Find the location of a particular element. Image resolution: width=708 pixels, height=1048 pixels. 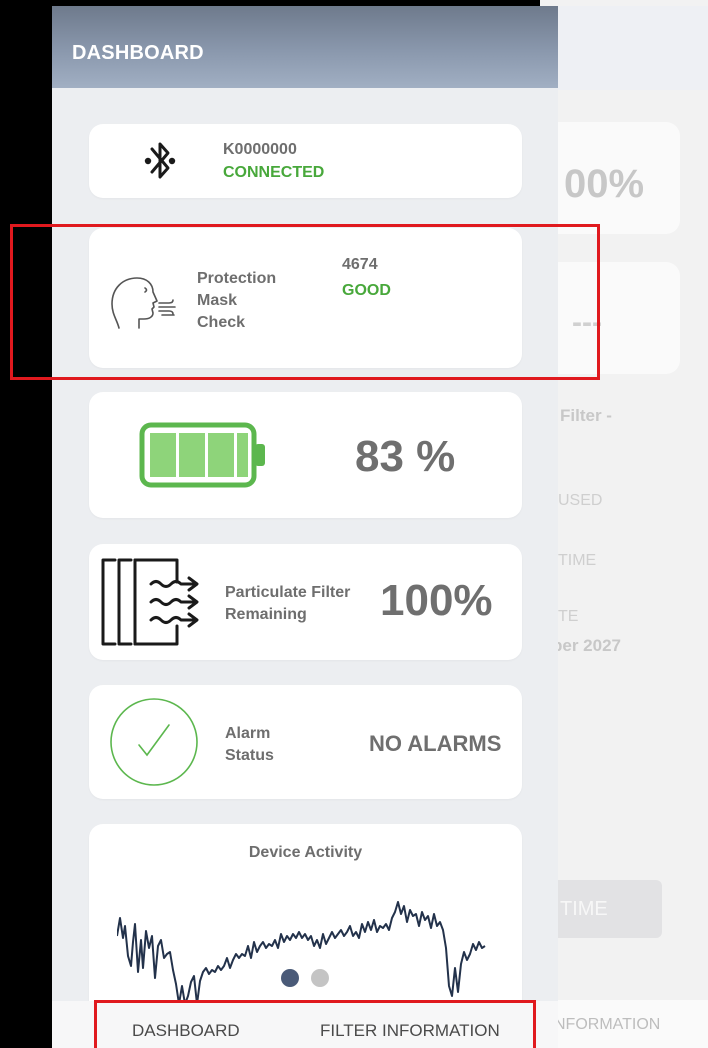

background-tab-label: NFORMATION is located at coordinates (607, 1024).